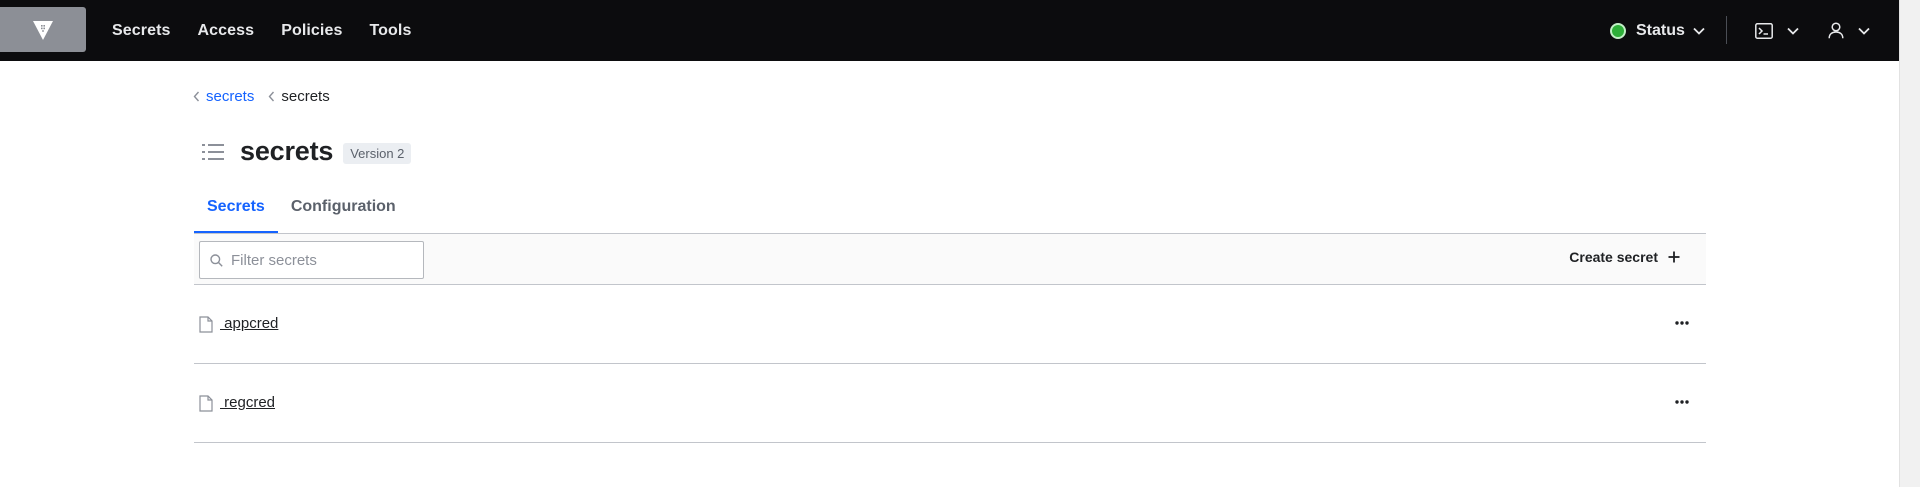  I want to click on user-icon, so click(1836, 30).